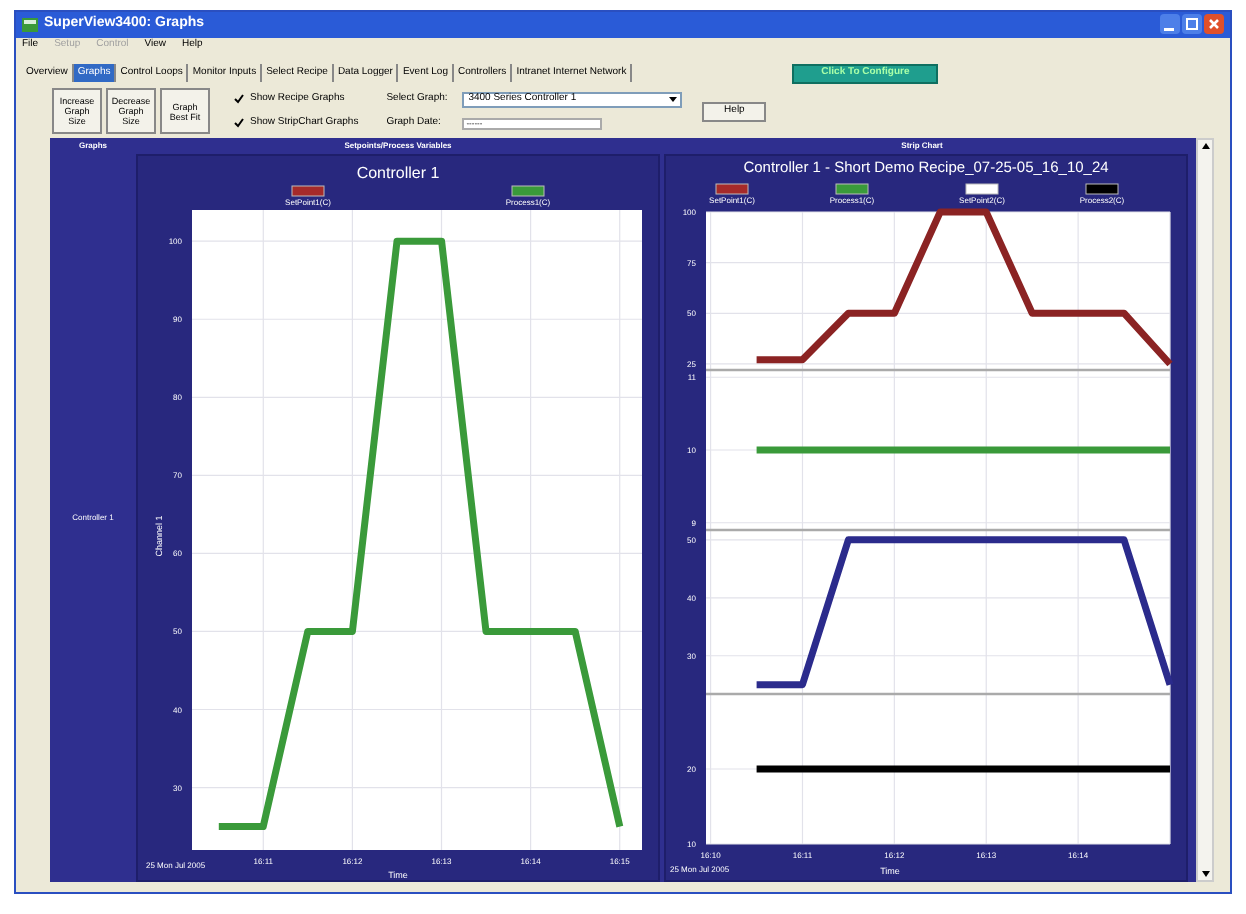 This screenshot has width=1246, height=914. I want to click on scrollbar, so click(1205, 510).